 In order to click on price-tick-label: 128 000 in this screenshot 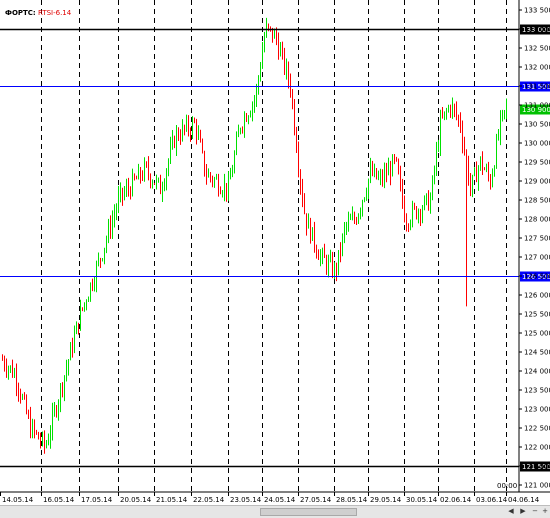, I will do `click(537, 220)`.